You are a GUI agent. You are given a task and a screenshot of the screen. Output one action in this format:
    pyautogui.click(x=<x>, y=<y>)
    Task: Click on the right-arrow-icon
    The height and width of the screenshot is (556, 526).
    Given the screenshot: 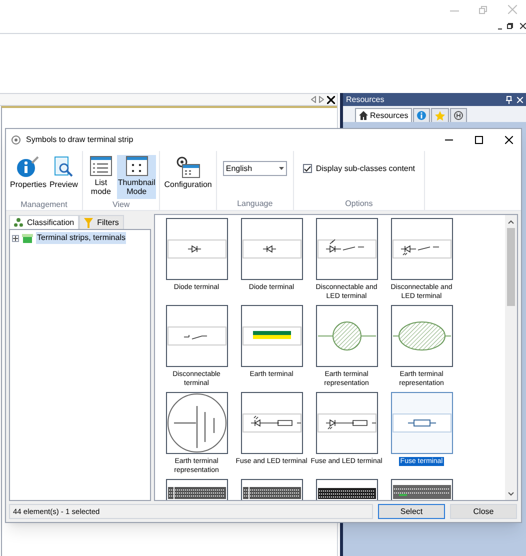 What is the action you would take?
    pyautogui.click(x=321, y=99)
    